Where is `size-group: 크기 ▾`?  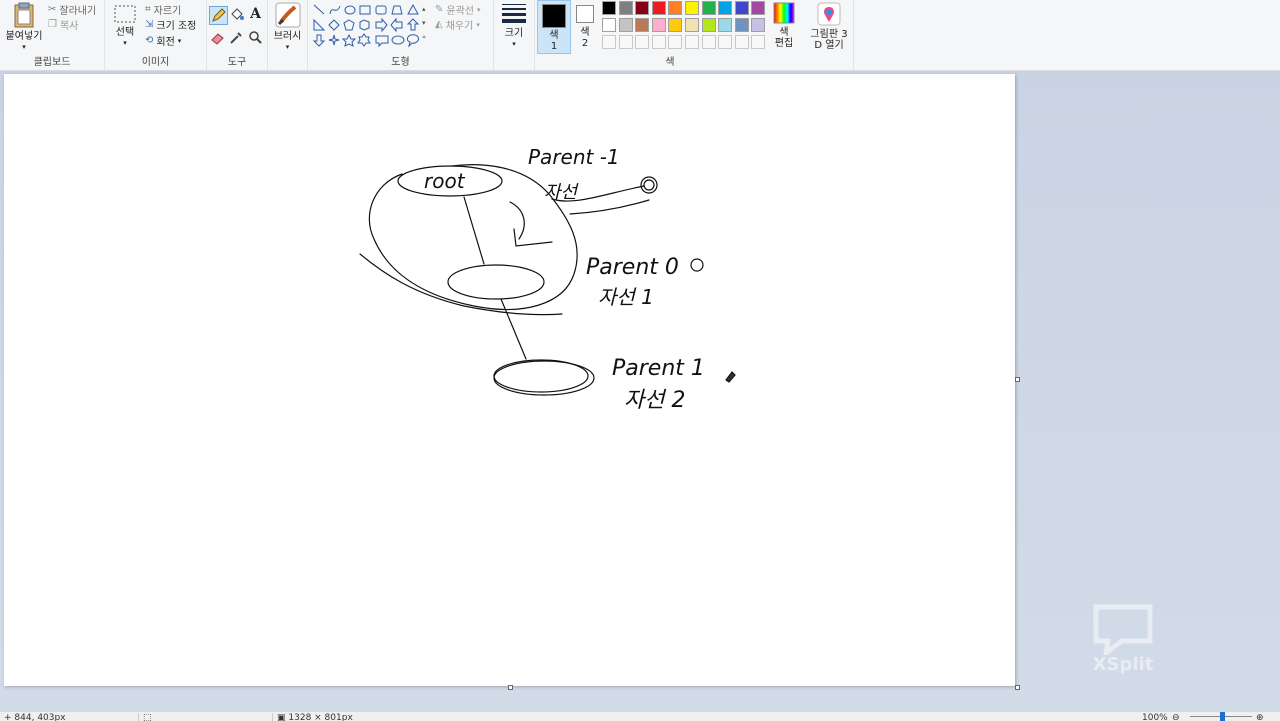 size-group: 크기 ▾ is located at coordinates (514, 35).